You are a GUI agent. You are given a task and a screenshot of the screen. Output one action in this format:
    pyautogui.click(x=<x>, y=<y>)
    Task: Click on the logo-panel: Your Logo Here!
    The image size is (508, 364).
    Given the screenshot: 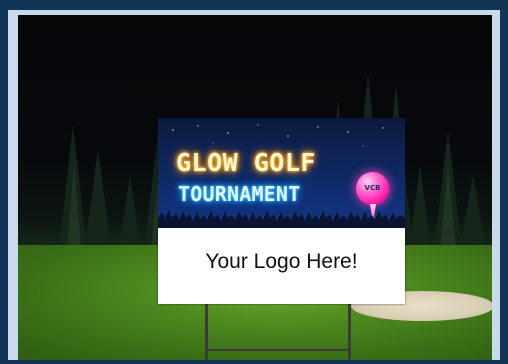 What is the action you would take?
    pyautogui.click(x=281, y=266)
    